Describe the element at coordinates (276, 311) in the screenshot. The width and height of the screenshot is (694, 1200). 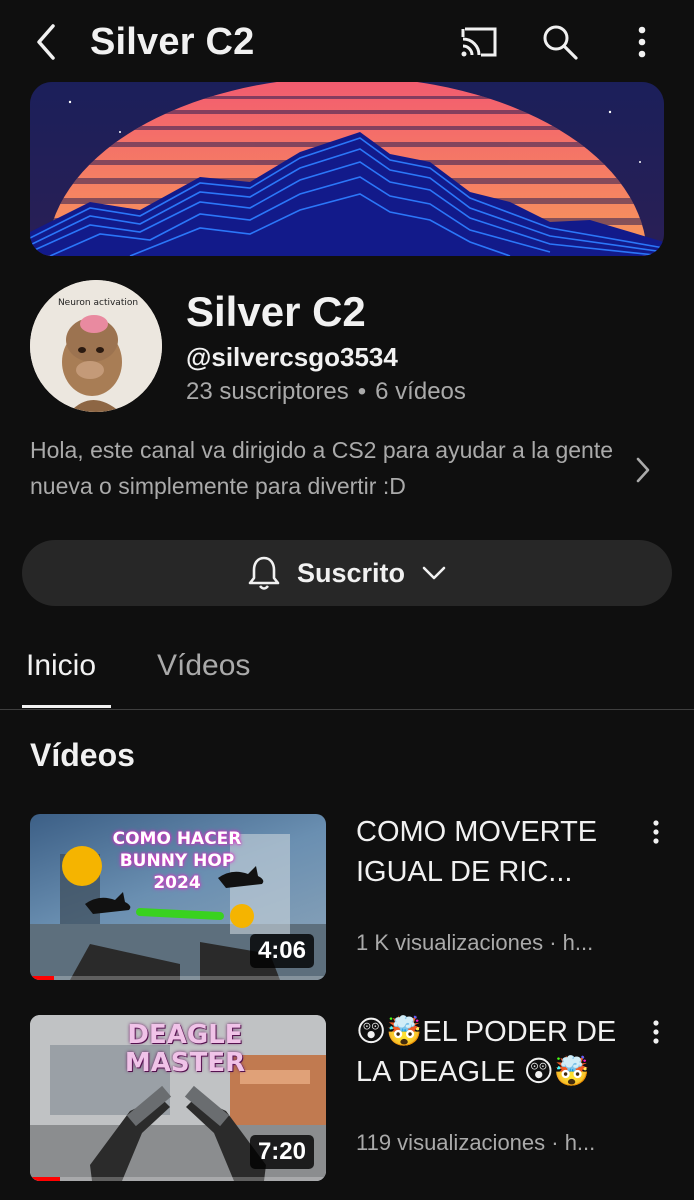
I see `channel-name: Silver C2` at that location.